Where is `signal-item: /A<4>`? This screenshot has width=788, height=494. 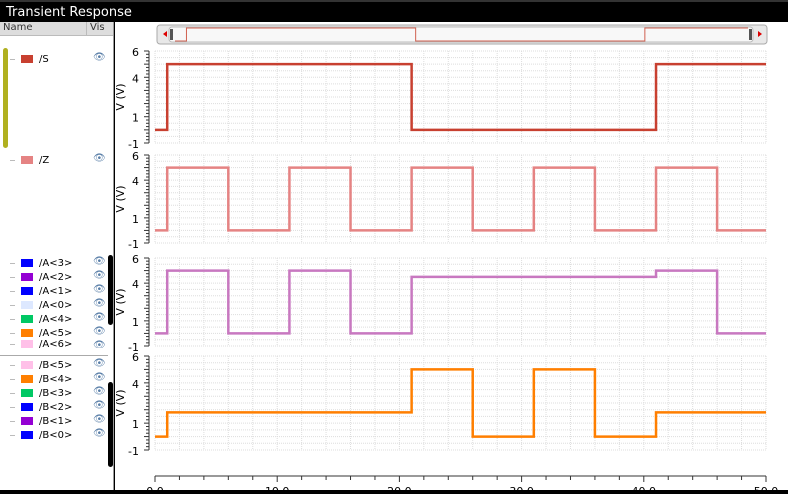 signal-item: /A<4> is located at coordinates (41, 319).